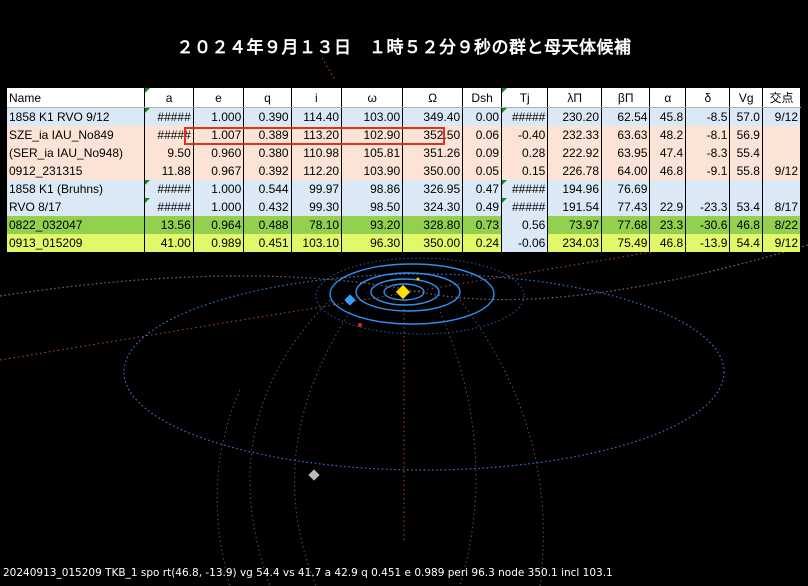  I want to click on table-cell: 98.86, so click(372, 189).